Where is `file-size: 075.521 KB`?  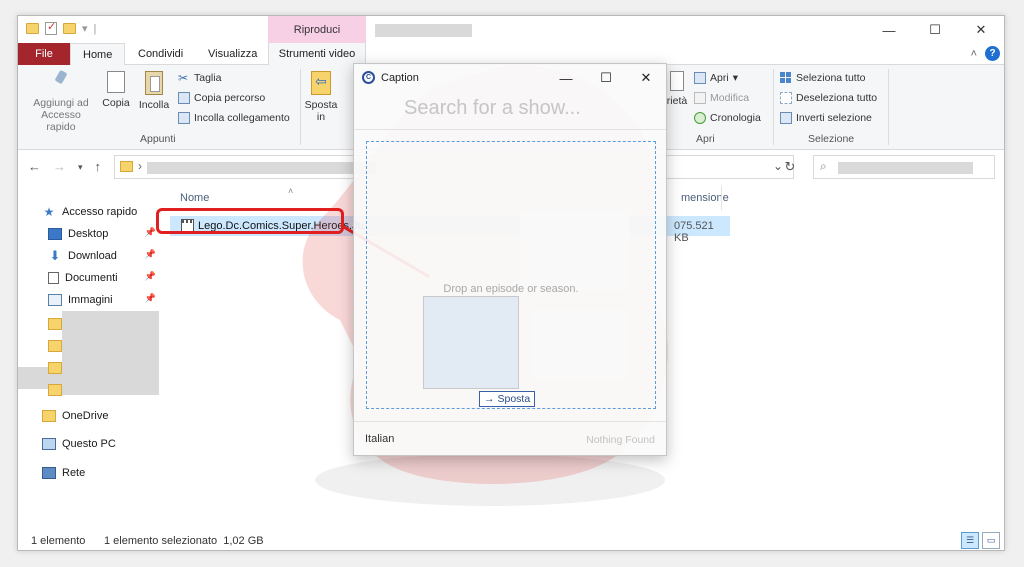
file-size: 075.521 KB is located at coordinates (694, 232).